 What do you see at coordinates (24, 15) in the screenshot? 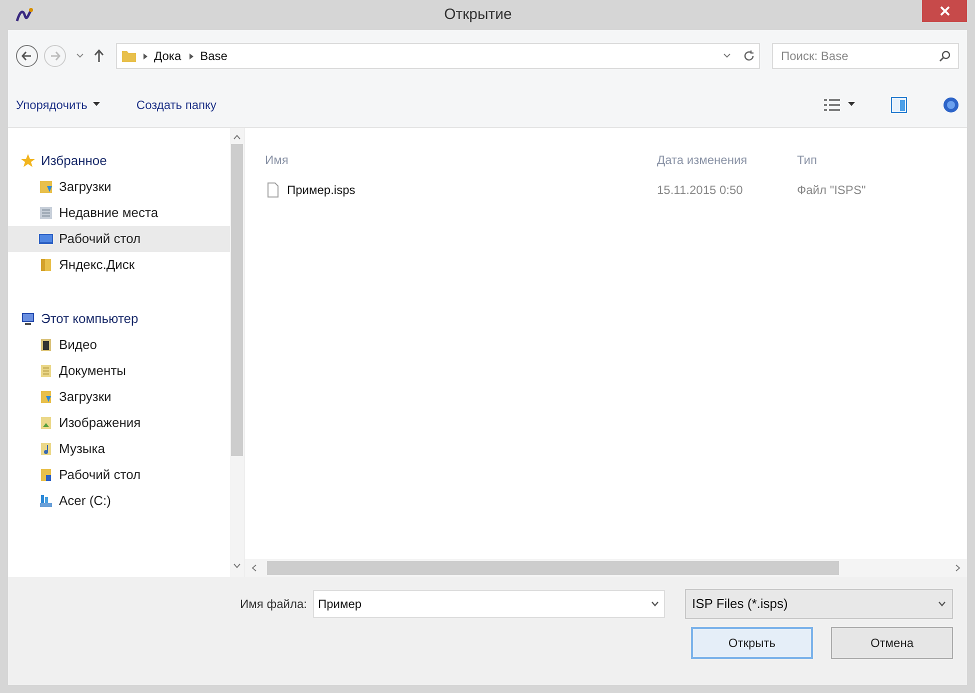
I see `app-icon` at bounding box center [24, 15].